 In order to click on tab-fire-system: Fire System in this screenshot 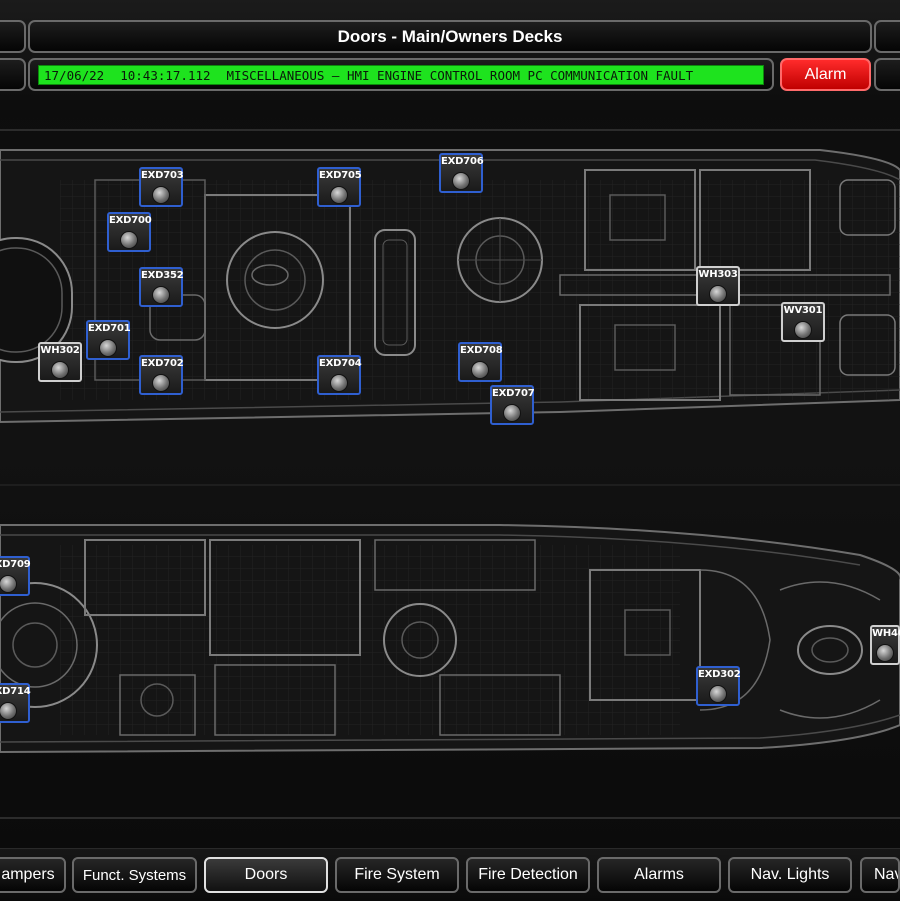, I will do `click(397, 875)`.